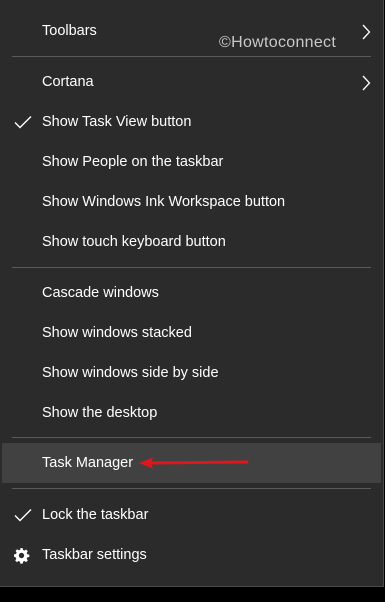 Image resolution: width=385 pixels, height=602 pixels. Describe the element at coordinates (191, 555) in the screenshot. I see `menu-item-taskbar-settings: Taskbar settings` at that location.